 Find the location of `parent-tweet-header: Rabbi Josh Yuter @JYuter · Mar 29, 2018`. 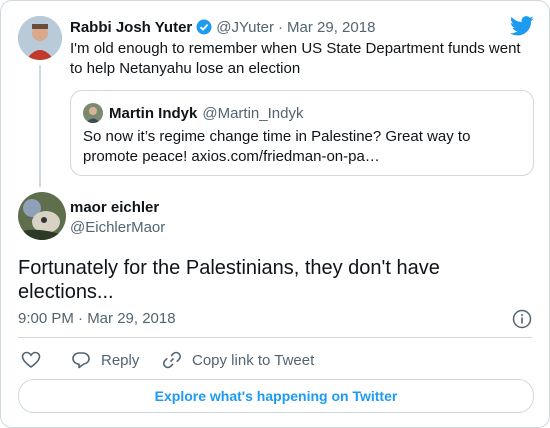

parent-tweet-header: Rabbi Josh Yuter @JYuter · Mar 29, 2018 is located at coordinates (222, 27).